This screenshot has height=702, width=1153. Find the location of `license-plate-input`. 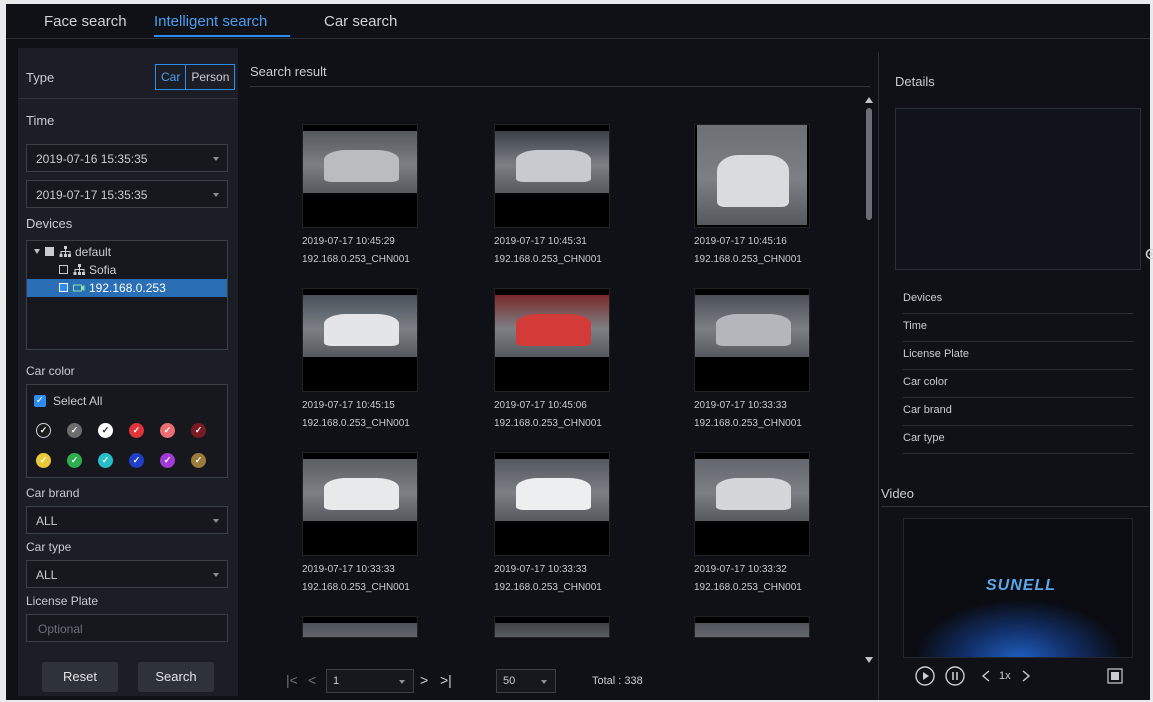

license-plate-input is located at coordinates (128, 629).